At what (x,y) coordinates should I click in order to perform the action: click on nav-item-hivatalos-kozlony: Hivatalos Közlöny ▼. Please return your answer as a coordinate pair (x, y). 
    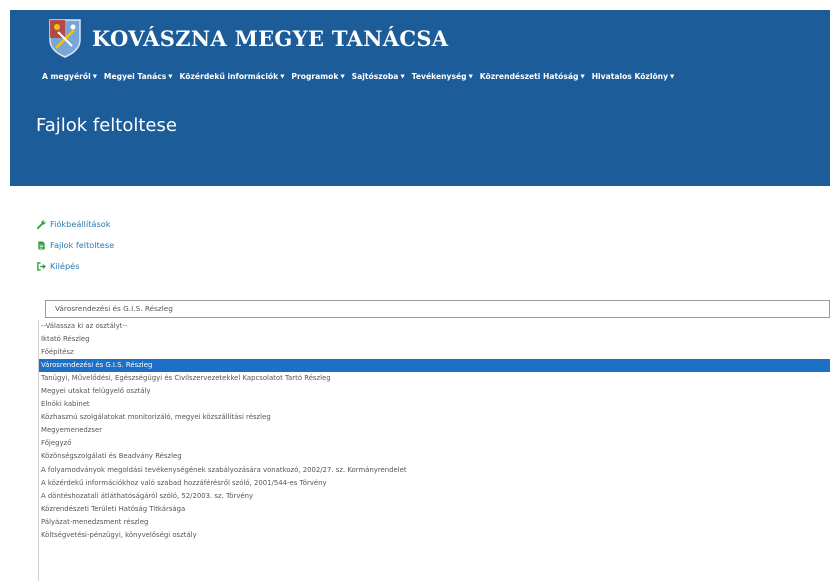
    Looking at the image, I should click on (633, 76).